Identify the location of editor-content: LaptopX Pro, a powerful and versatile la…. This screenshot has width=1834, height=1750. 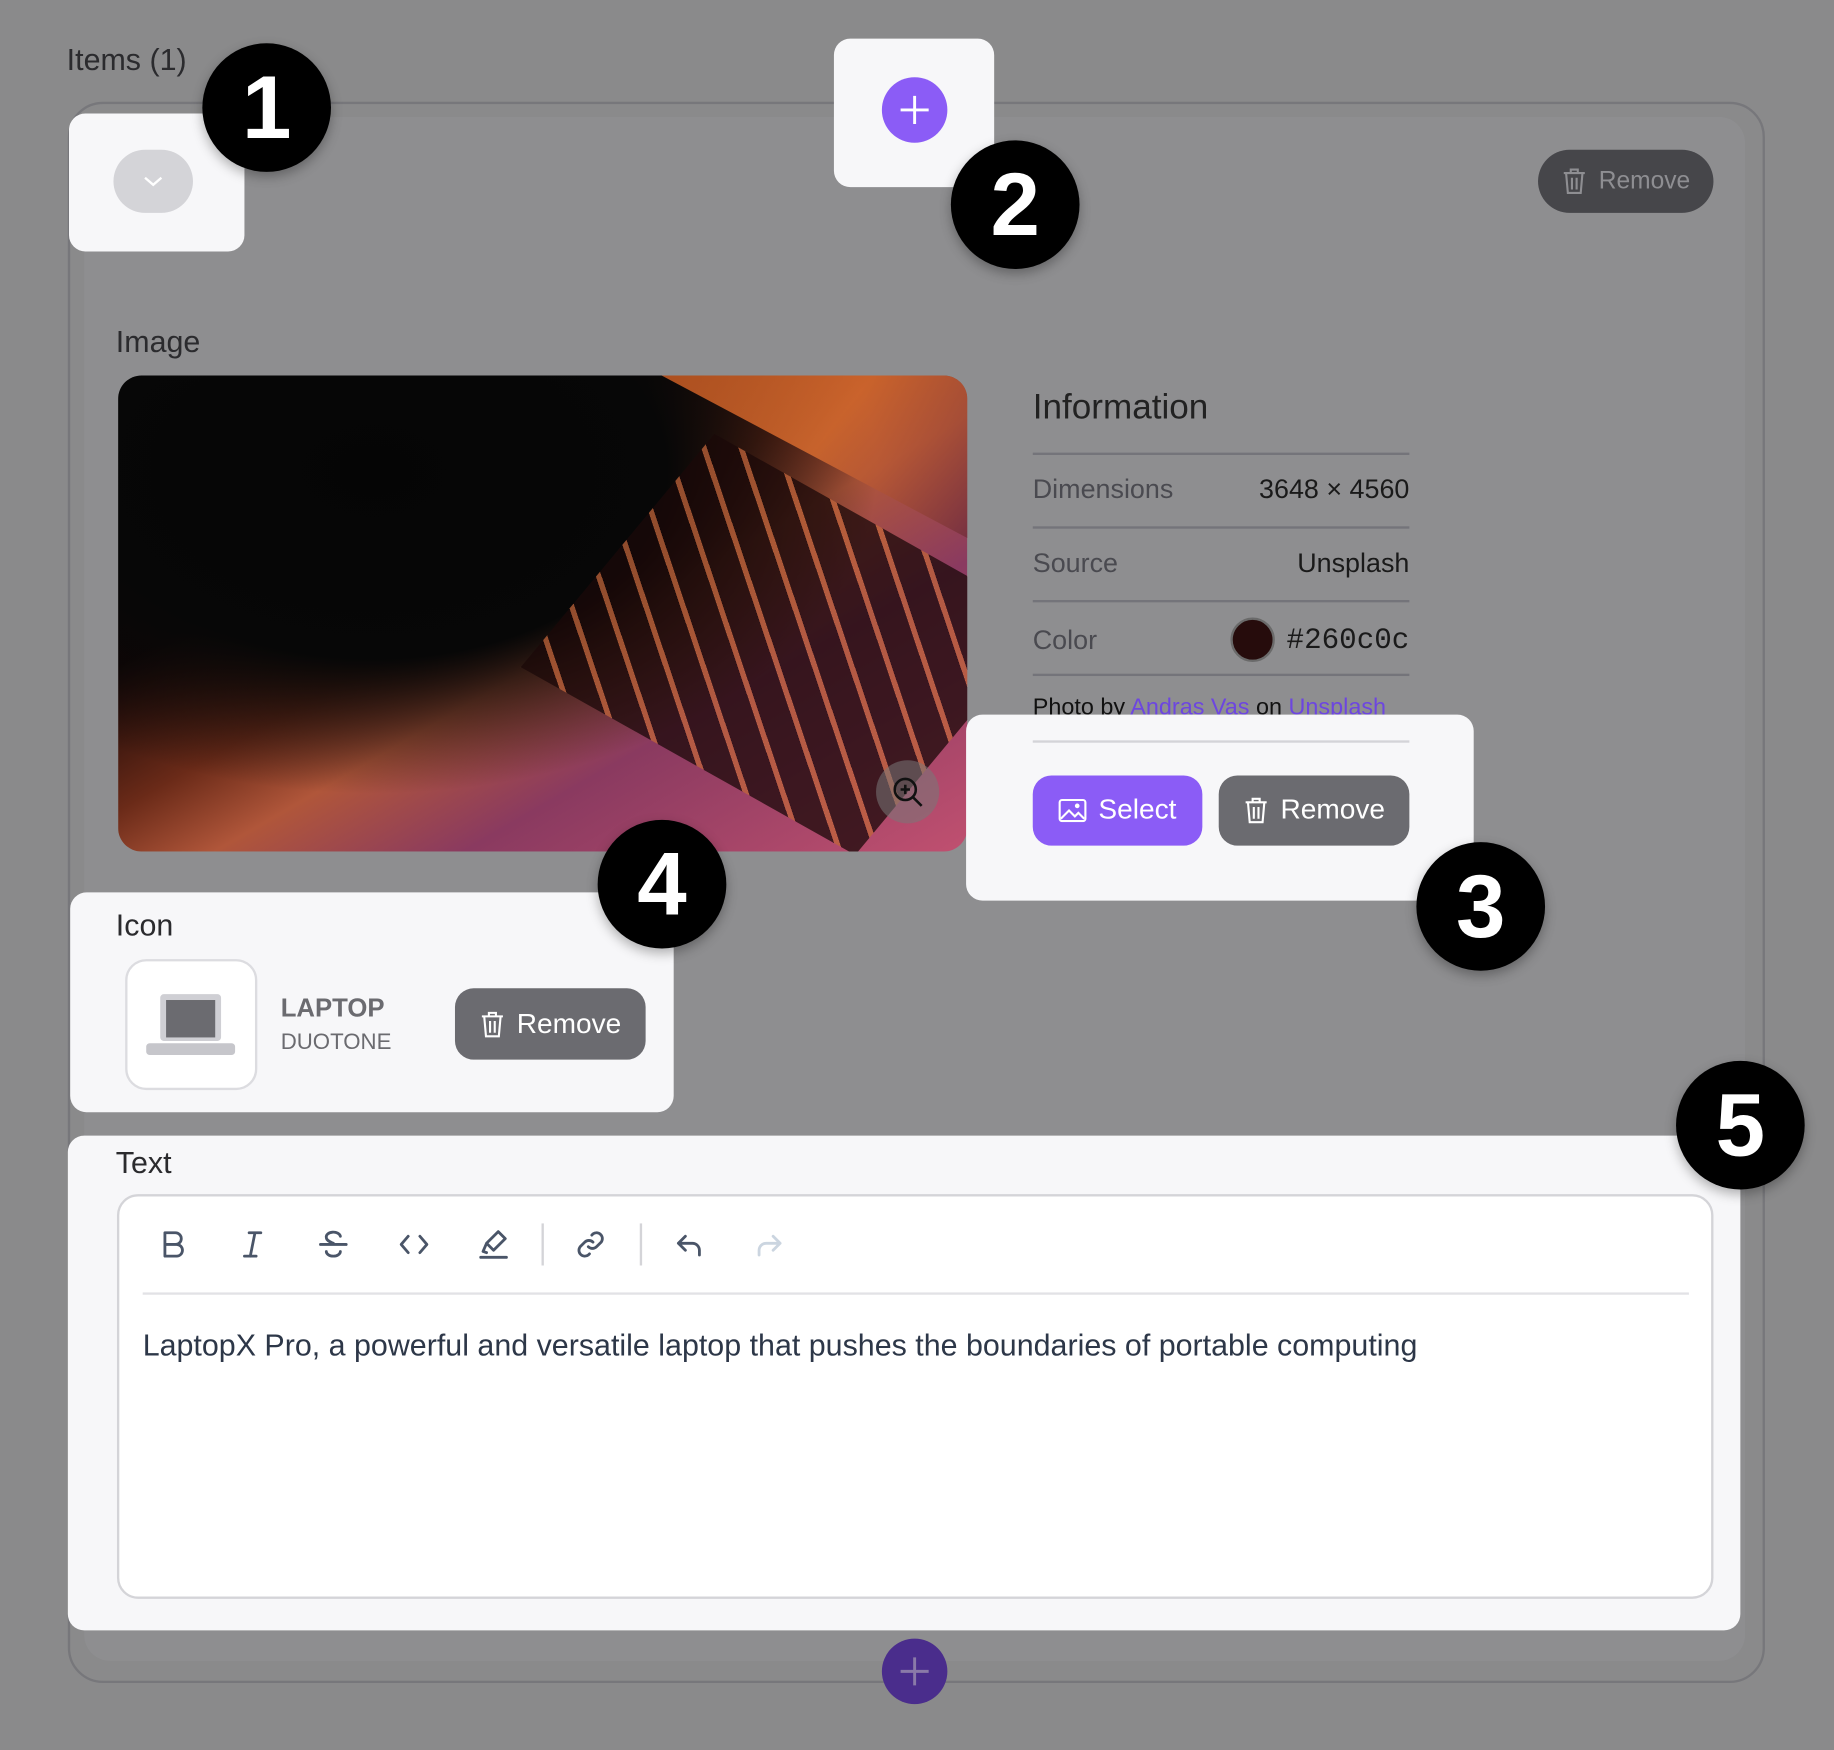
(780, 1345).